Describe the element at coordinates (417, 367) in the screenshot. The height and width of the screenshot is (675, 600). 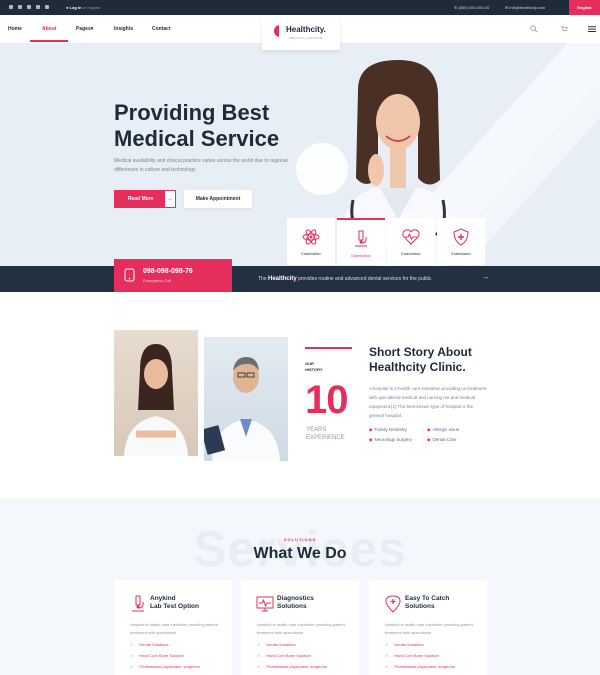
I see `story-title-line-2: Healthcity Clinic.` at that location.